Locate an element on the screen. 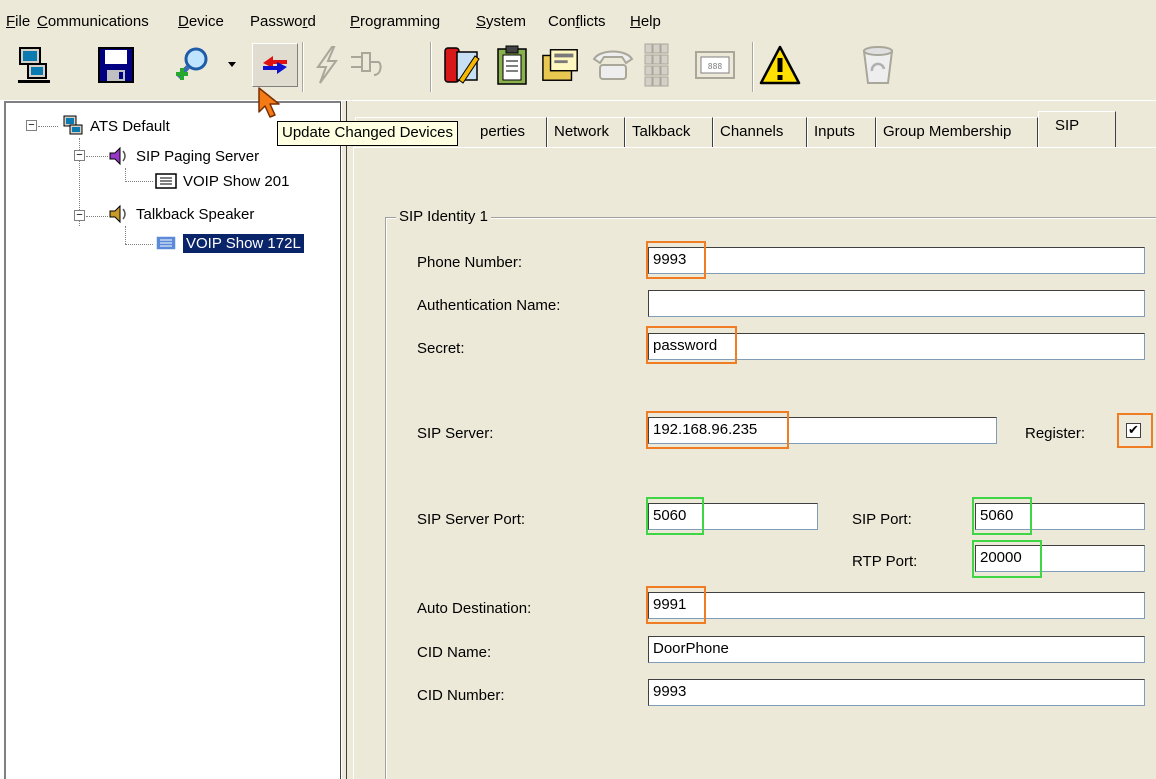  cid-name-field: DoorPhone is located at coordinates (896, 649).